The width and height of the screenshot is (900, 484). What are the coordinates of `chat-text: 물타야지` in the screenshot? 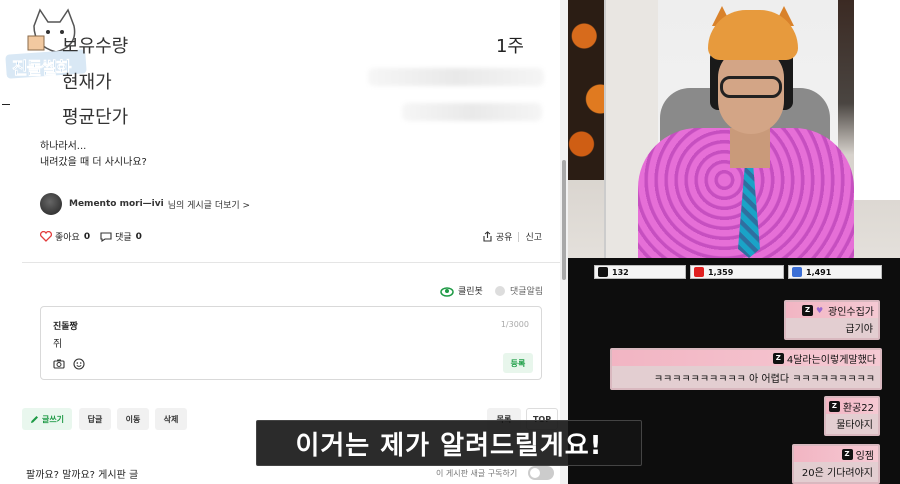 It's located at (854, 425).